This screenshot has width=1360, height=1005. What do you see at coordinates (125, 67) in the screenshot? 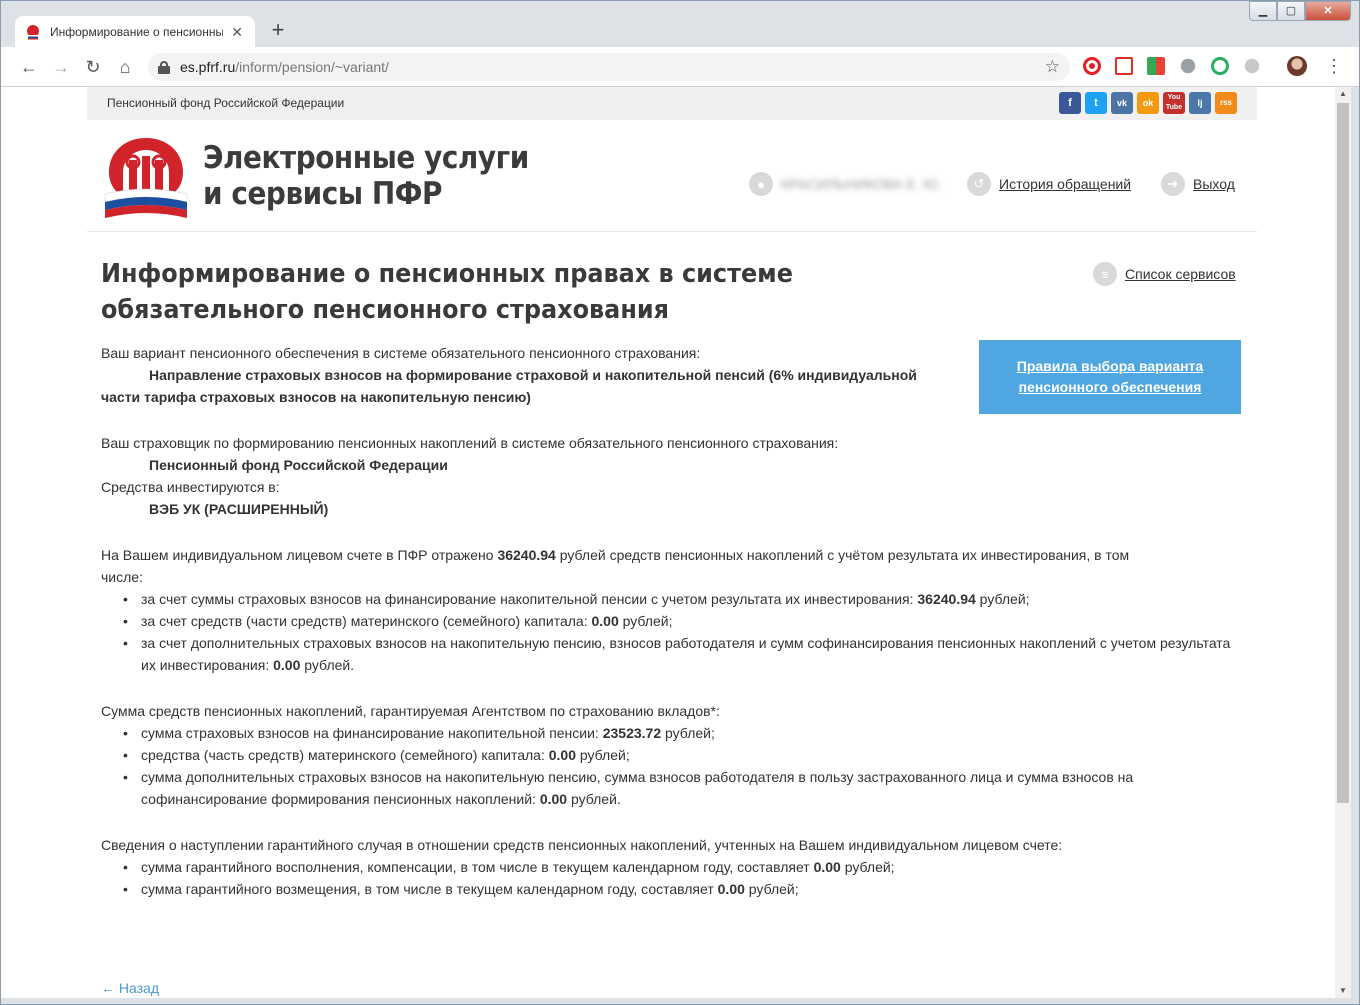
I see `home-icon: ⌂` at bounding box center [125, 67].